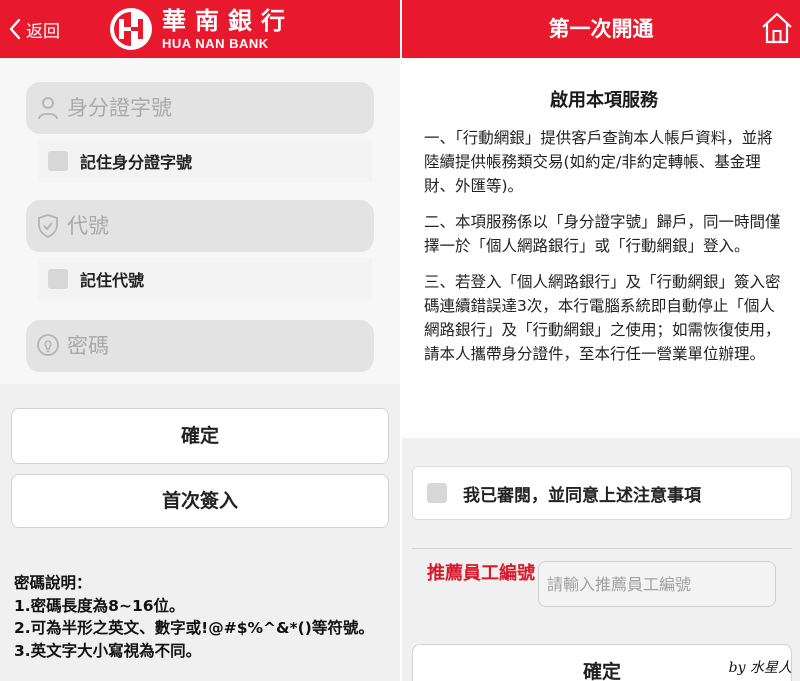 The image size is (800, 681). What do you see at coordinates (200, 501) in the screenshot?
I see `first-login-button: 首次簽入` at bounding box center [200, 501].